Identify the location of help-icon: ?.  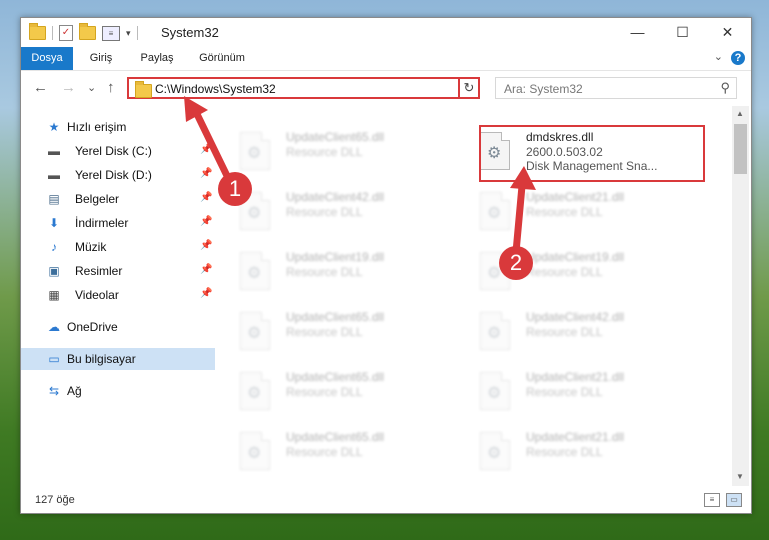
(738, 58).